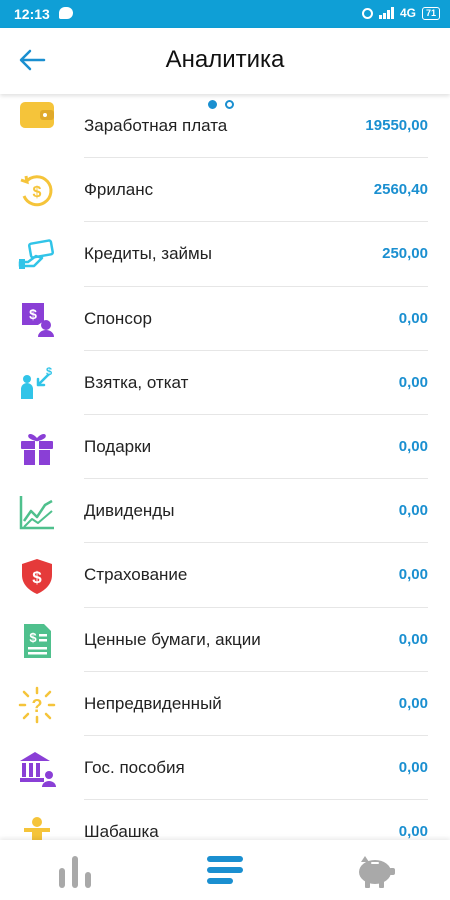 The width and height of the screenshot is (450, 900). Describe the element at coordinates (37, 449) in the screenshot. I see `gift-icon` at that location.